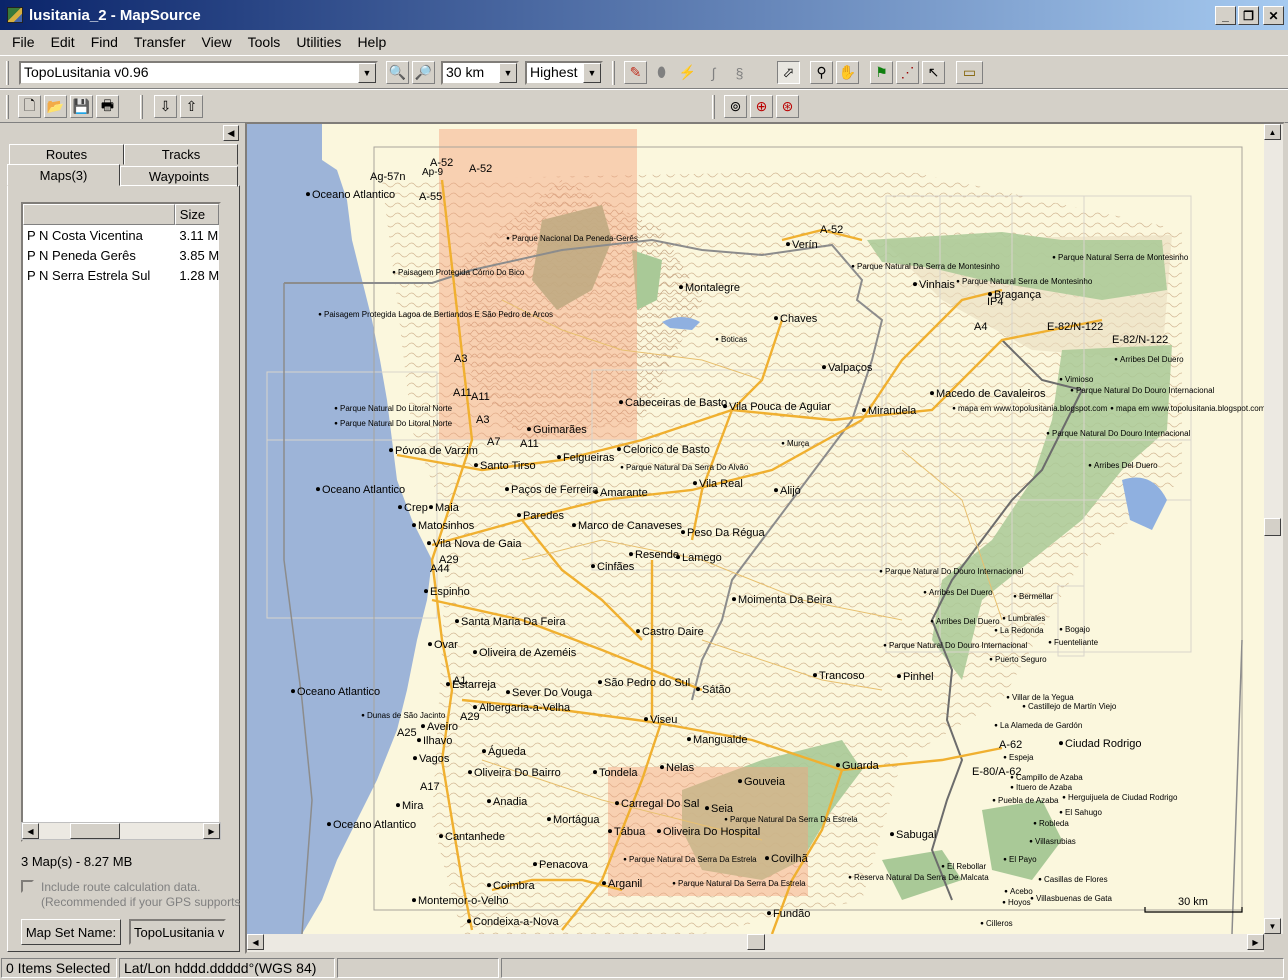 This screenshot has height=980, width=1288. I want to click on map-place-label: E-80/A-62, so click(997, 772).